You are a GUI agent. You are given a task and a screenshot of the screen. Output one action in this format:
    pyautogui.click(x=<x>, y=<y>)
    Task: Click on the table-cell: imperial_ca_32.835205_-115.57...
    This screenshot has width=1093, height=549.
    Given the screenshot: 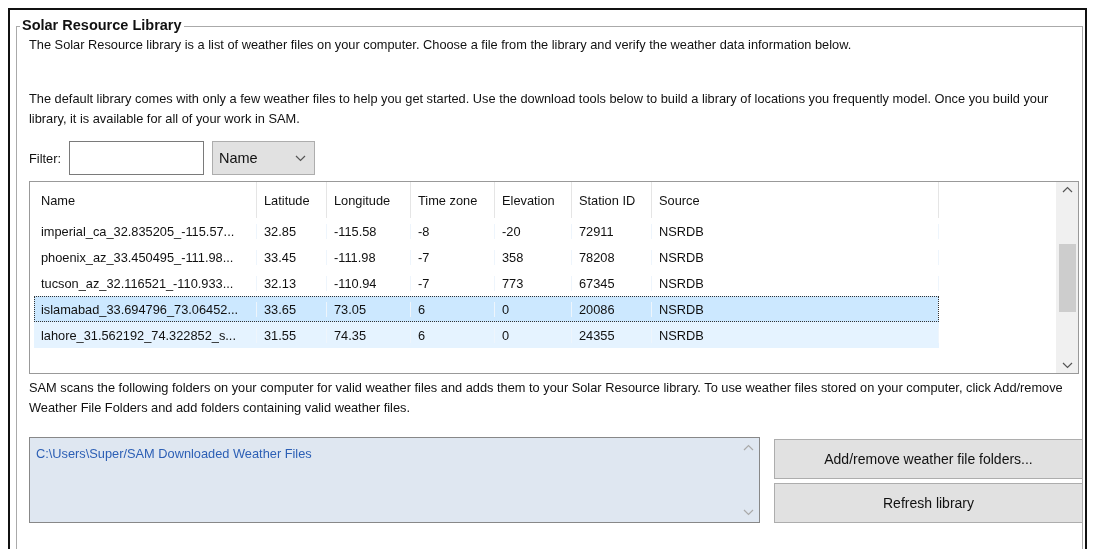 What is the action you would take?
    pyautogui.click(x=145, y=231)
    